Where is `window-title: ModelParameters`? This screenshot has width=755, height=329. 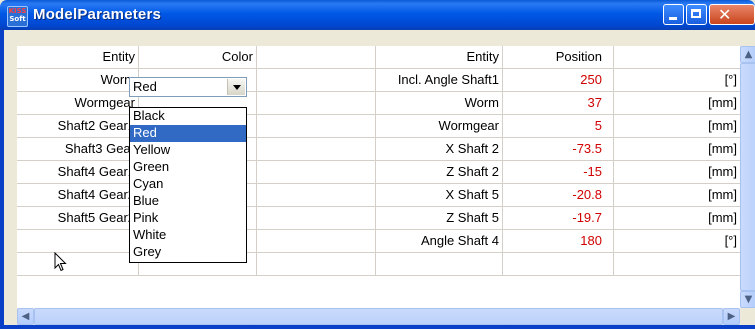 window-title: ModelParameters is located at coordinates (97, 14).